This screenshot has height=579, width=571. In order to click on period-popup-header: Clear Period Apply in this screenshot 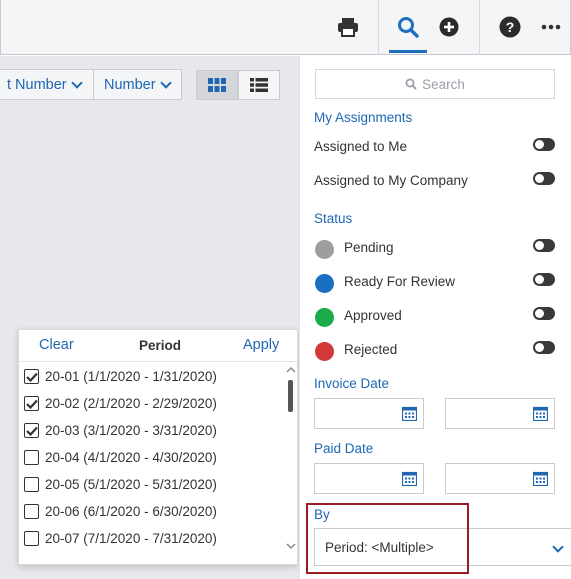, I will do `click(158, 346)`.